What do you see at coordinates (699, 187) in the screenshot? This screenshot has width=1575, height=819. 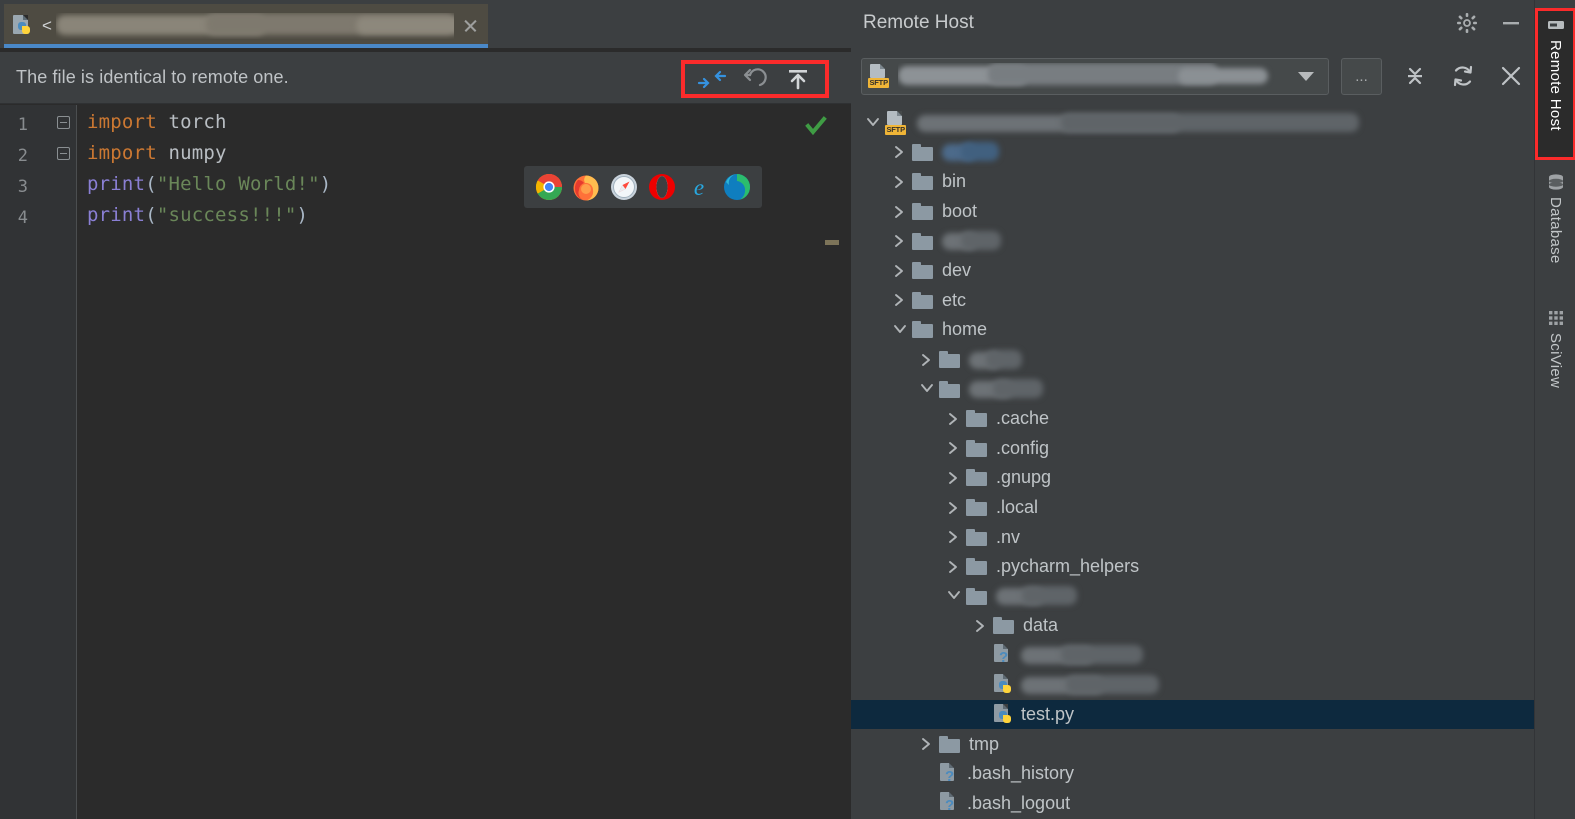 I see `ie-icon: e` at bounding box center [699, 187].